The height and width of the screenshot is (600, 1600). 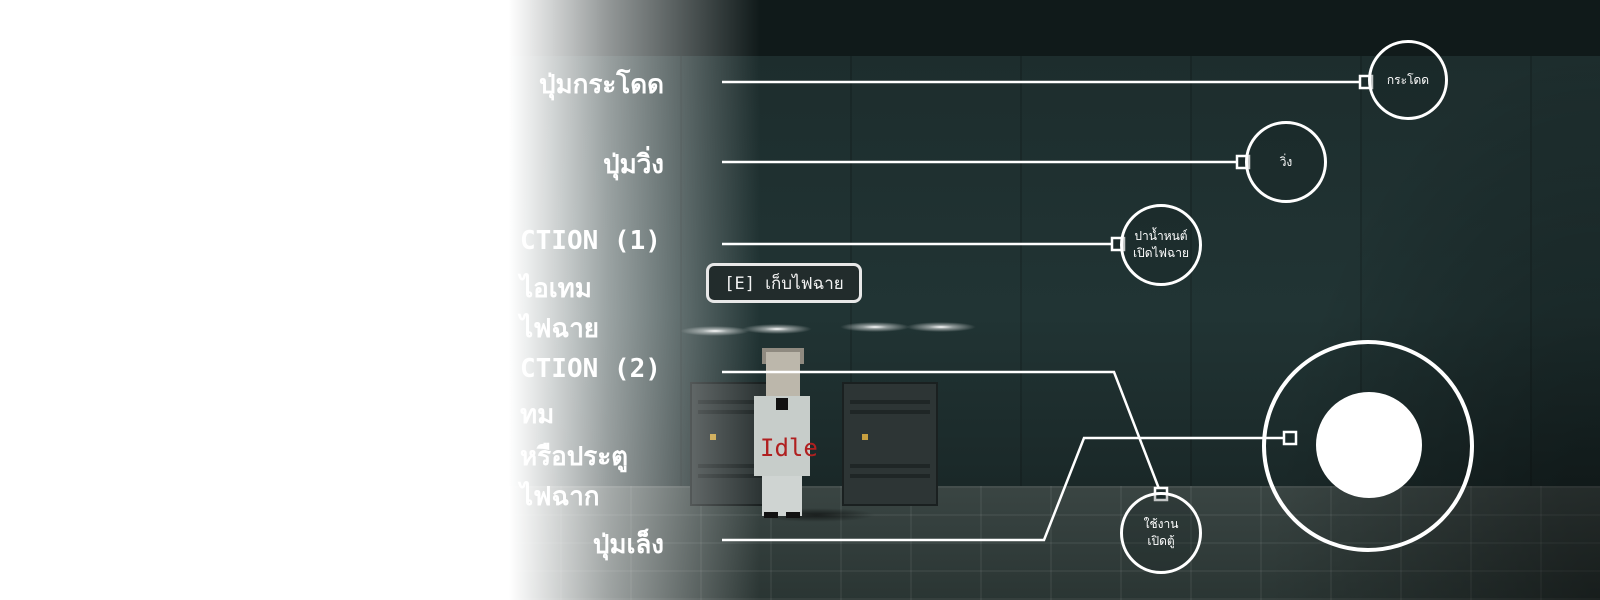 I want to click on run-button-label: วิ่ง, so click(x=1286, y=161).